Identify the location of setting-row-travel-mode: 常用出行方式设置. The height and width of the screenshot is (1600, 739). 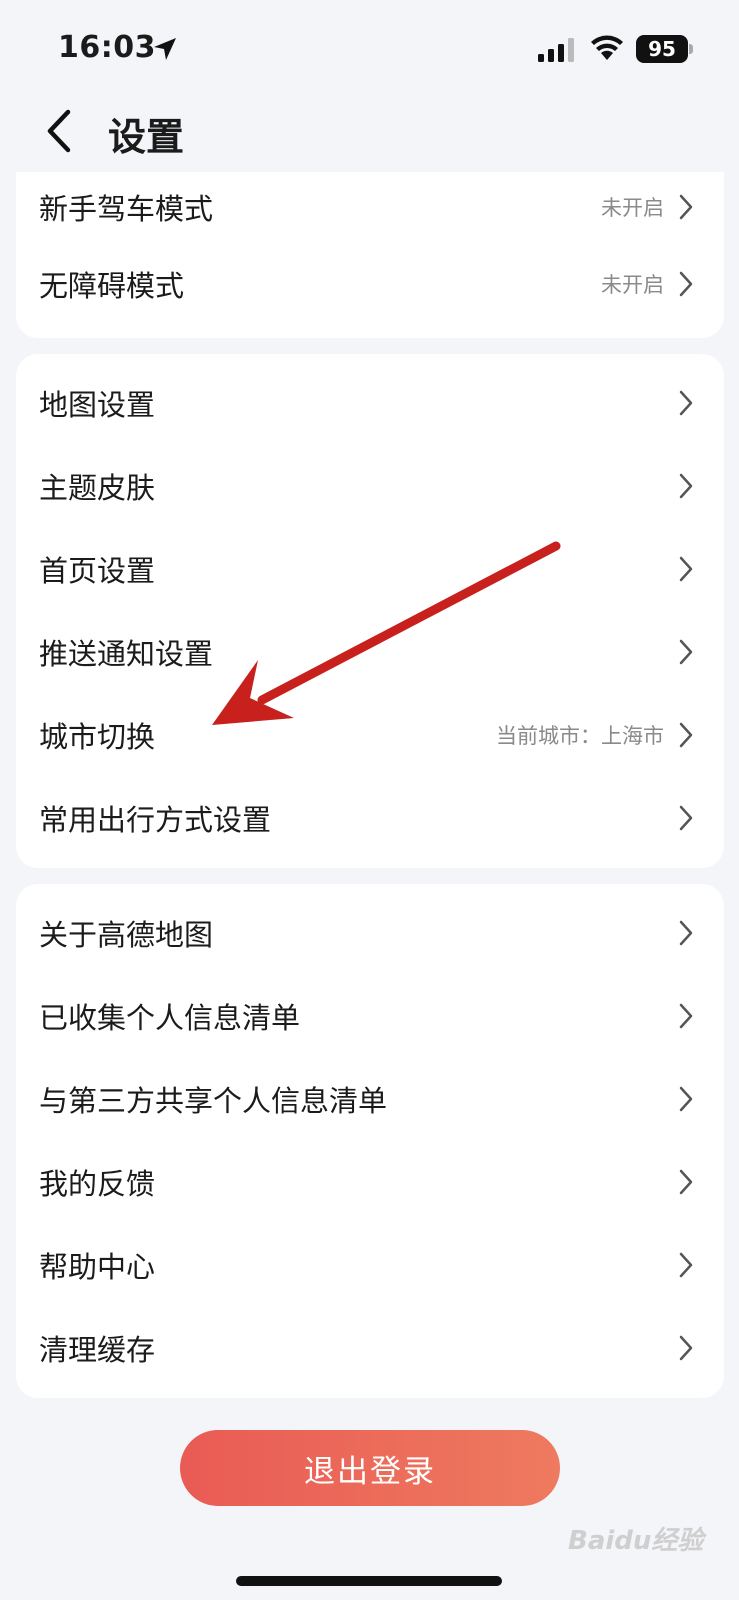
(370, 817).